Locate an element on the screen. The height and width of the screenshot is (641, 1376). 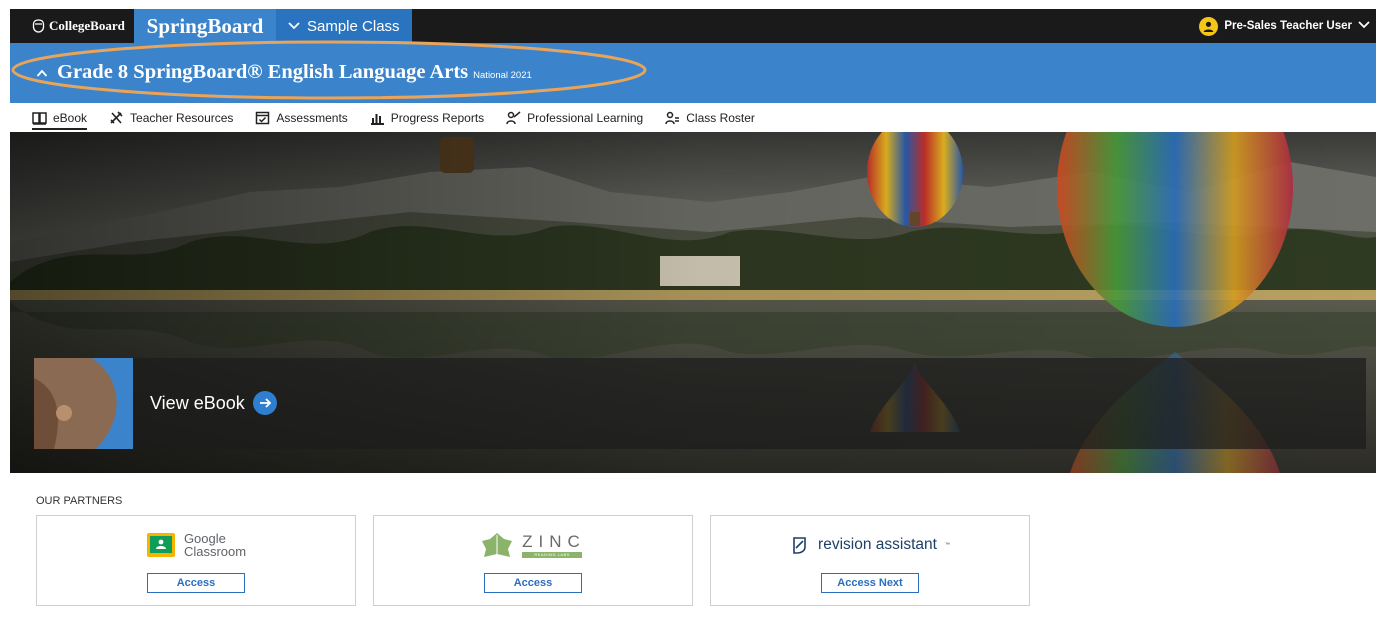
nav-professional-learning: Professional Learning is located at coordinates (574, 117).